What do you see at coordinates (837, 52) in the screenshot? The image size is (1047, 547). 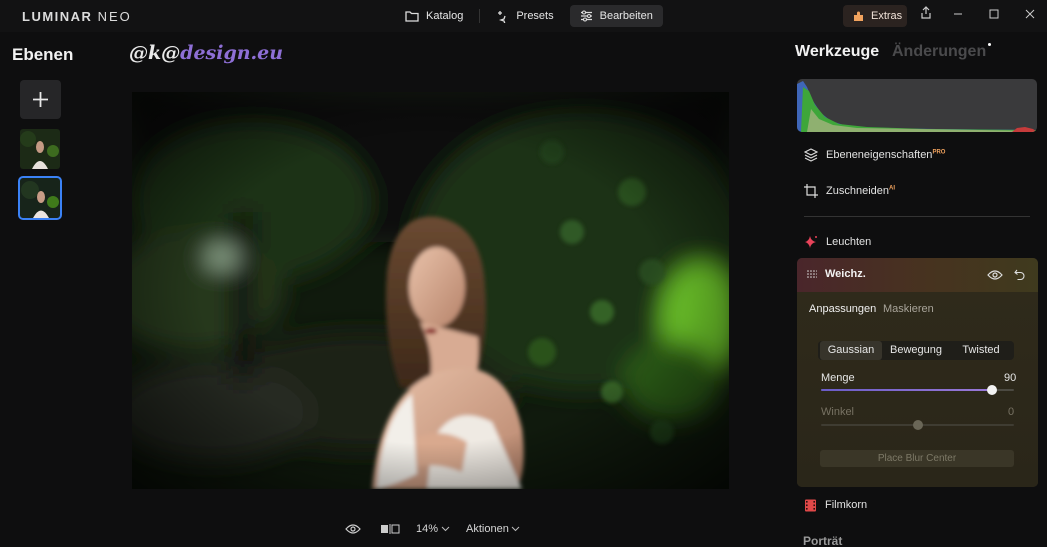 I see `tab-tools: Werkzeuge` at bounding box center [837, 52].